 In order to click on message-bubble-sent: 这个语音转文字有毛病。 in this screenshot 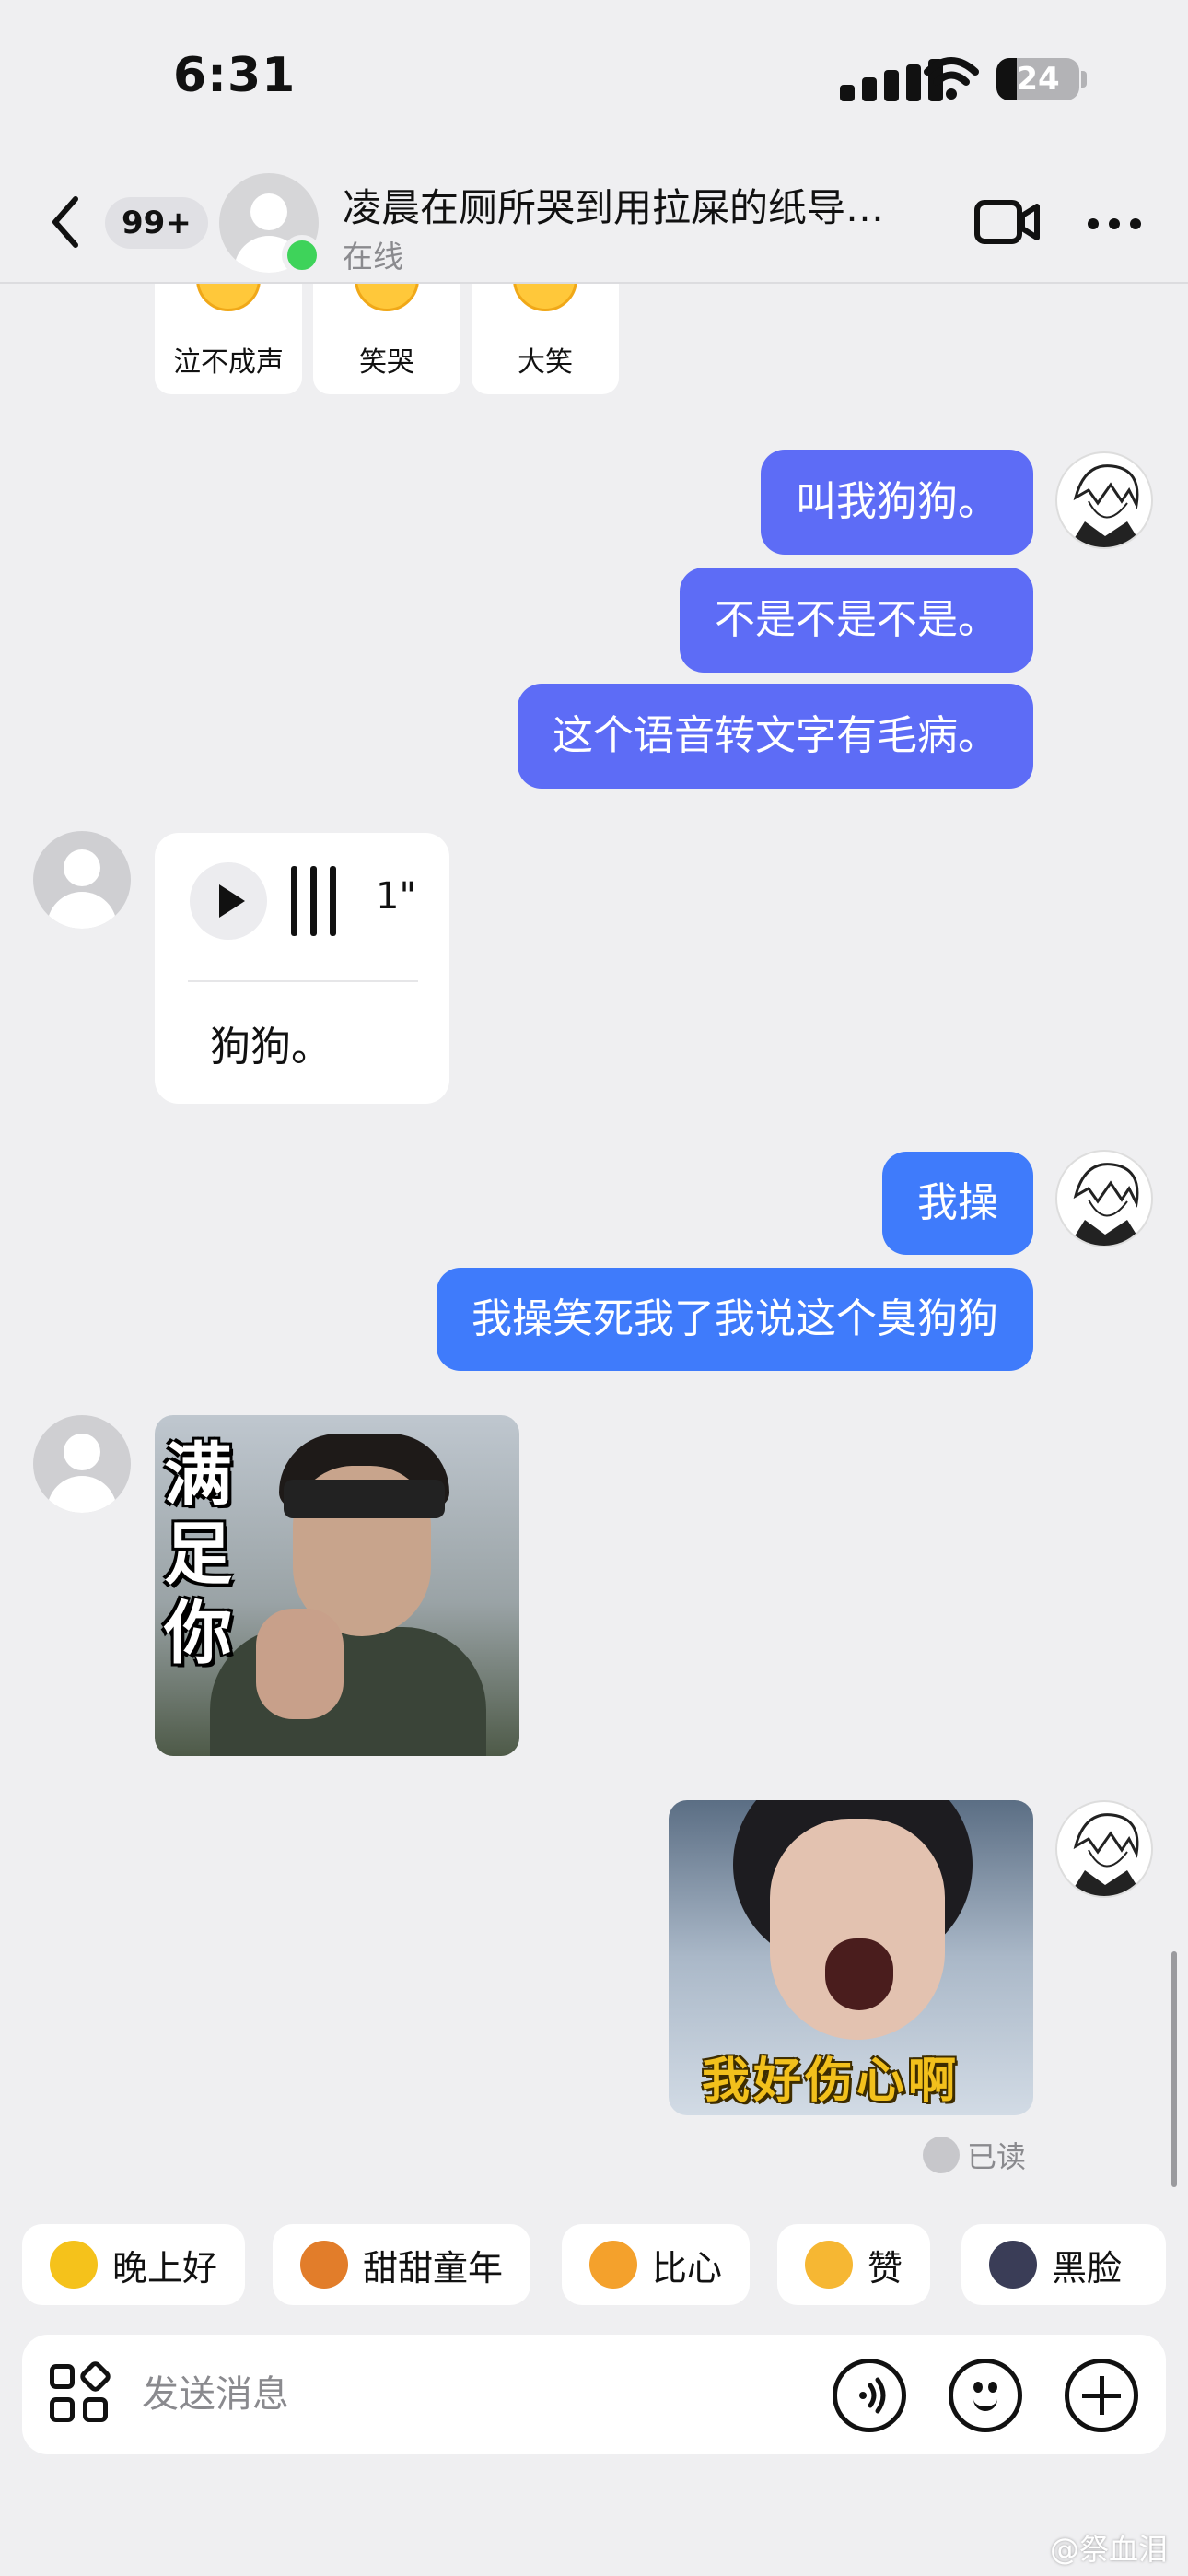, I will do `click(775, 736)`.